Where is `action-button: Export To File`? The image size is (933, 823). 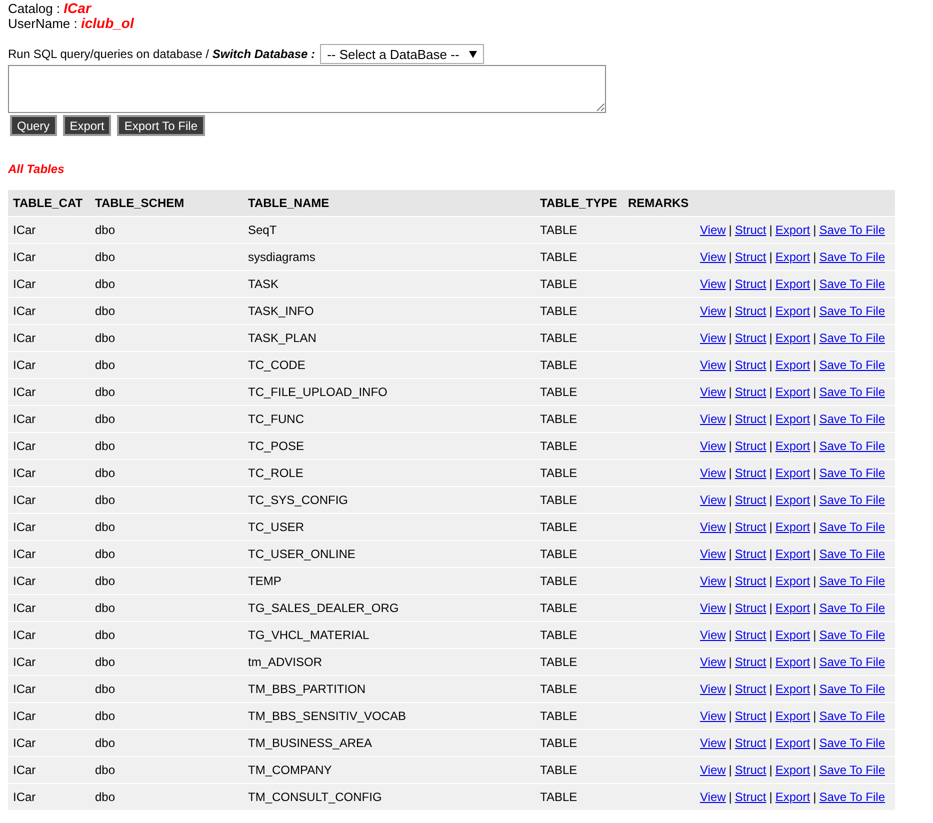
action-button: Export To File is located at coordinates (161, 125).